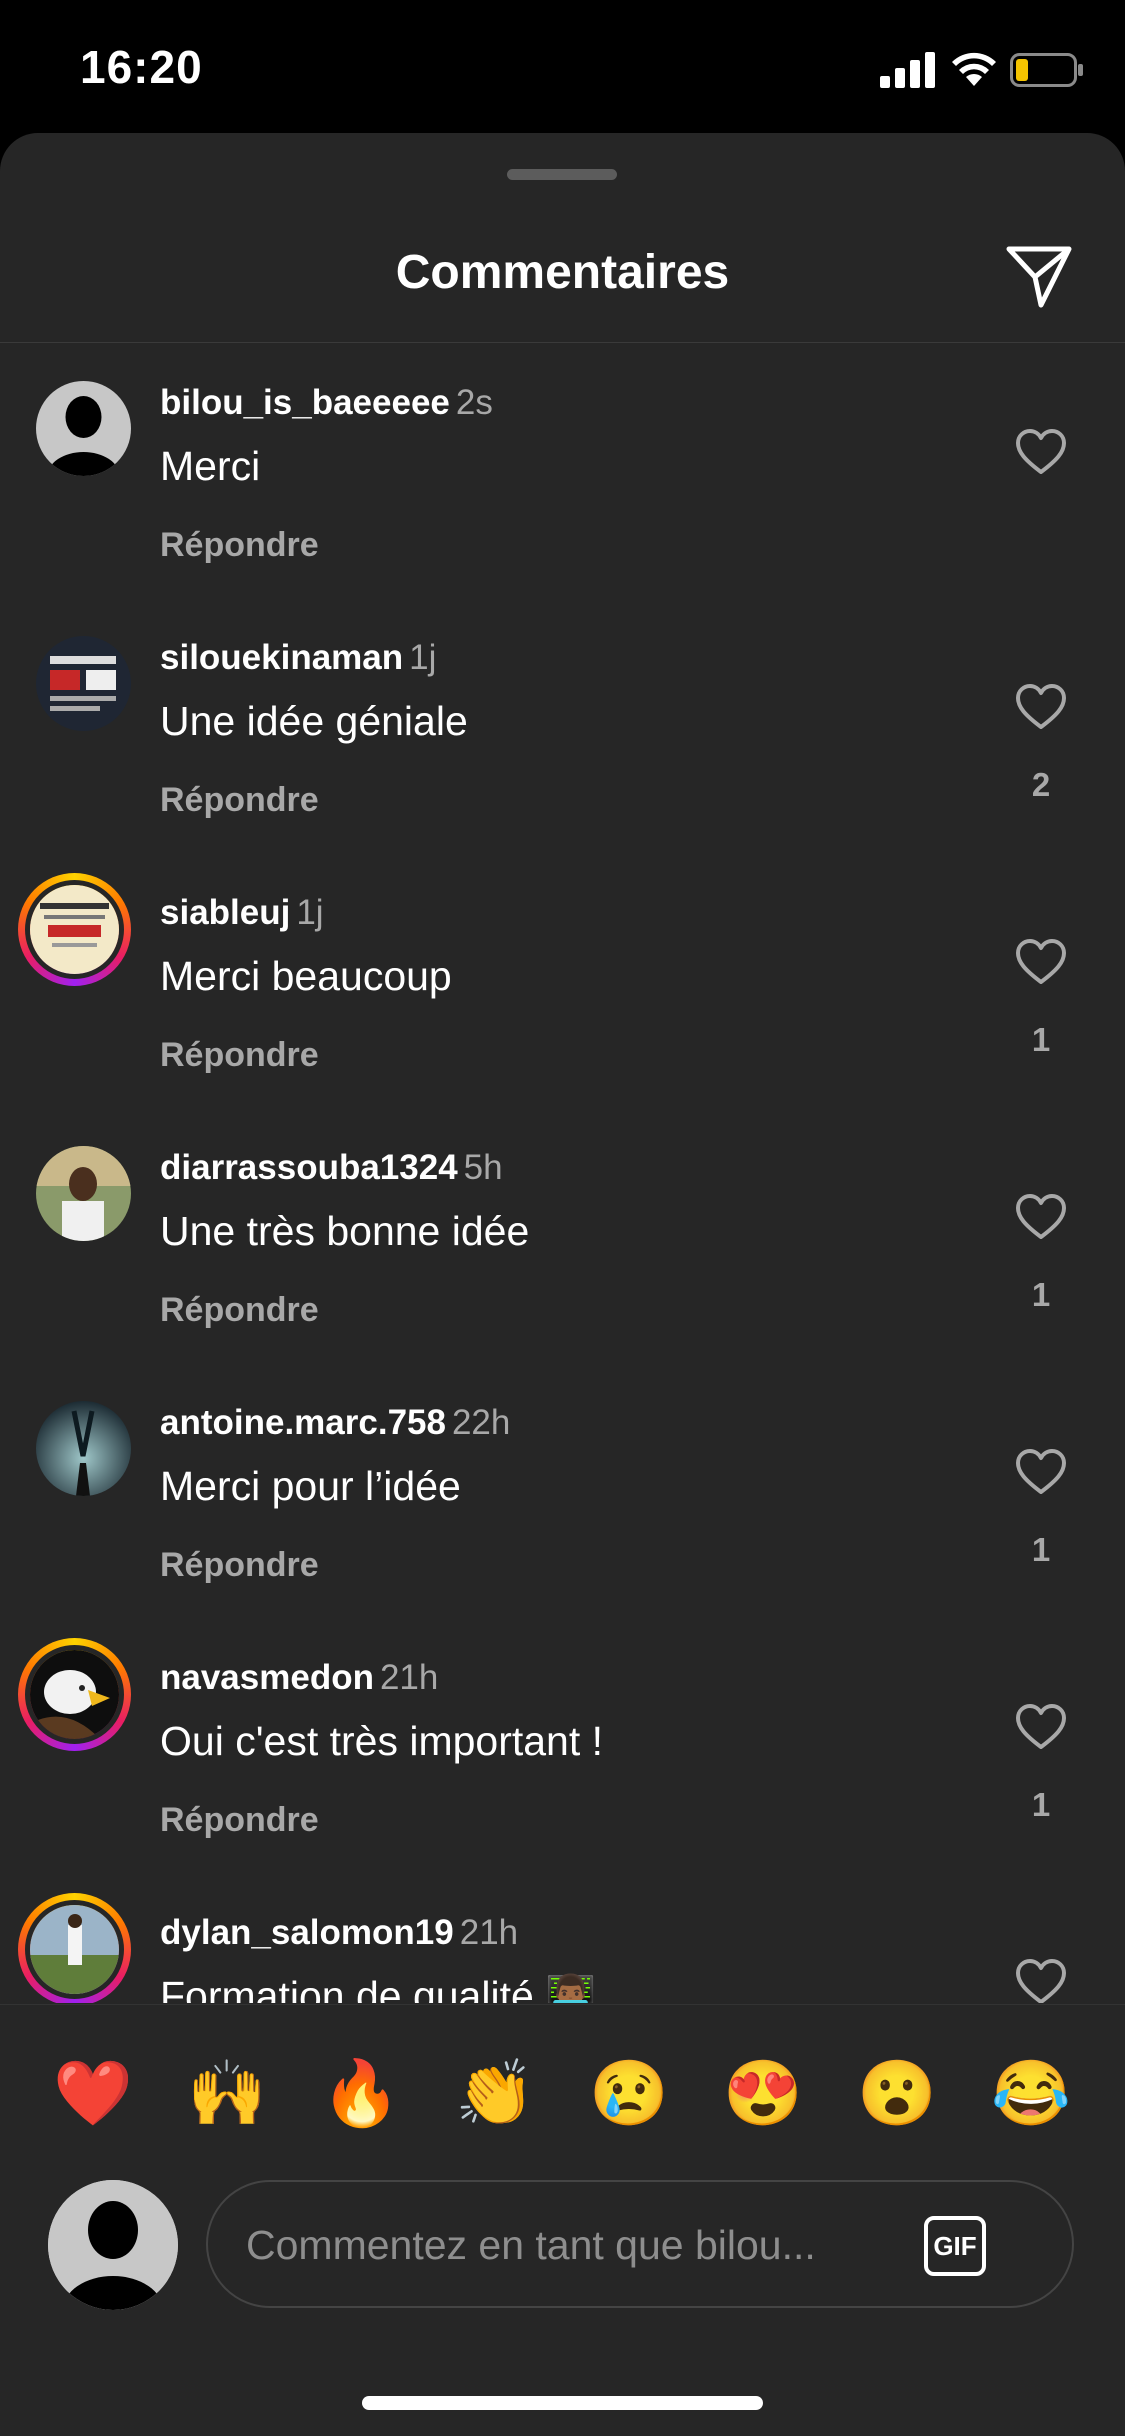 Image resolution: width=1125 pixels, height=2436 pixels. I want to click on emoji-crying-button: 😢, so click(629, 2093).